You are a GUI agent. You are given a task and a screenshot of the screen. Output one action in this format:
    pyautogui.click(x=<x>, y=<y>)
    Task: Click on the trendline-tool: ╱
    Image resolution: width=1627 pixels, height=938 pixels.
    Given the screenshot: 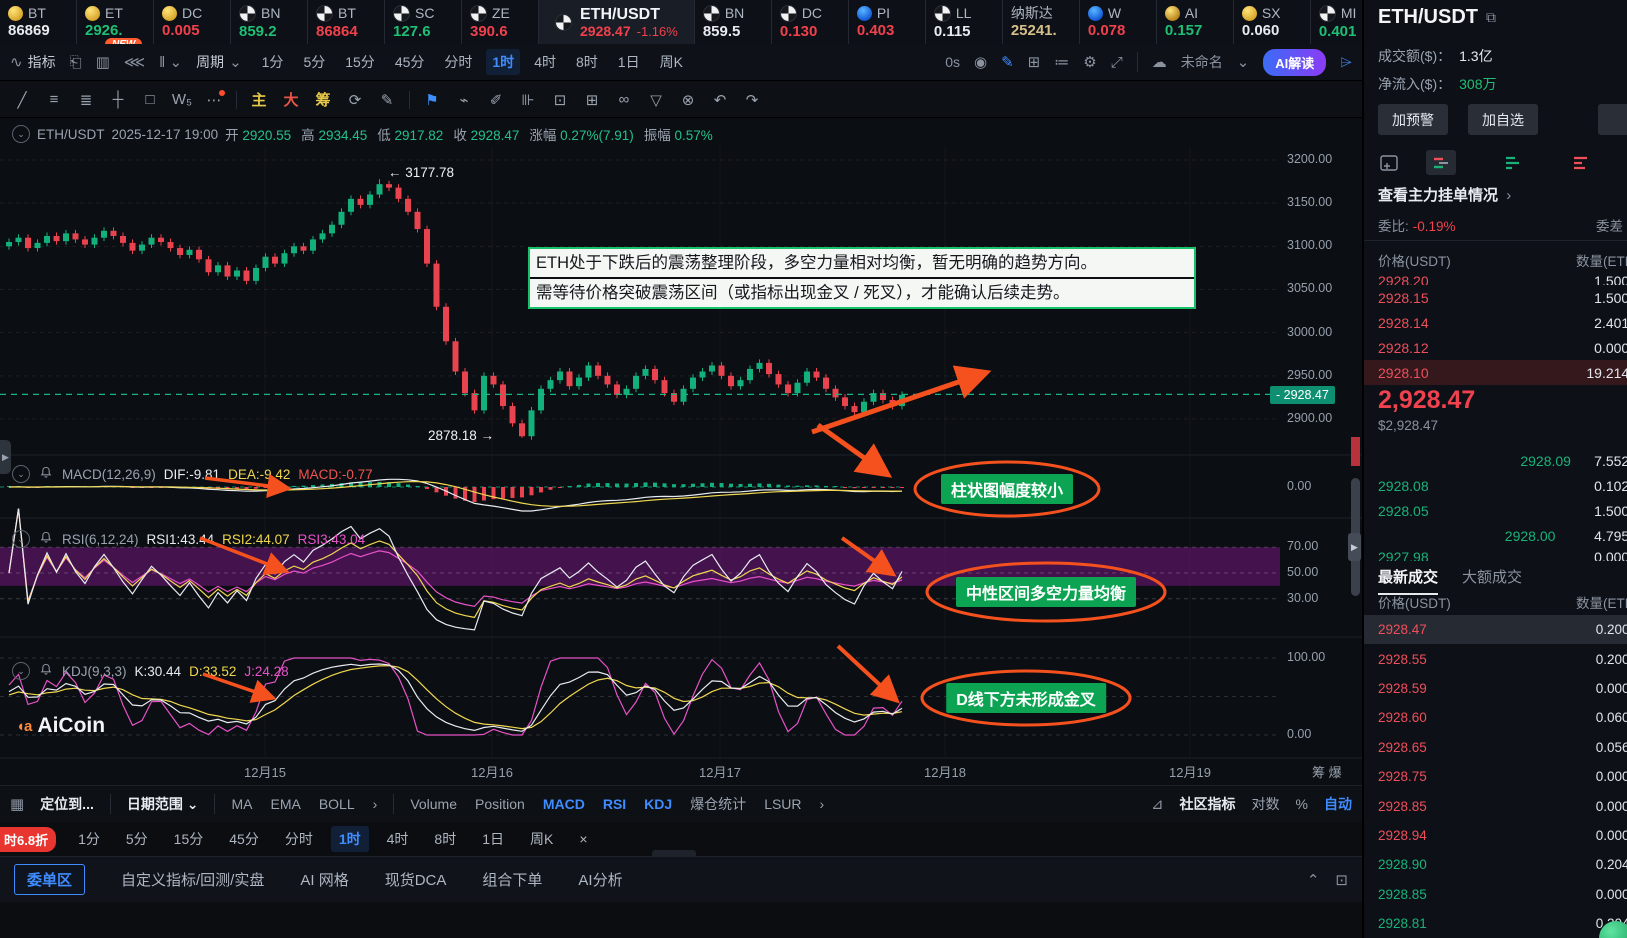 What is the action you would take?
    pyautogui.click(x=22, y=100)
    